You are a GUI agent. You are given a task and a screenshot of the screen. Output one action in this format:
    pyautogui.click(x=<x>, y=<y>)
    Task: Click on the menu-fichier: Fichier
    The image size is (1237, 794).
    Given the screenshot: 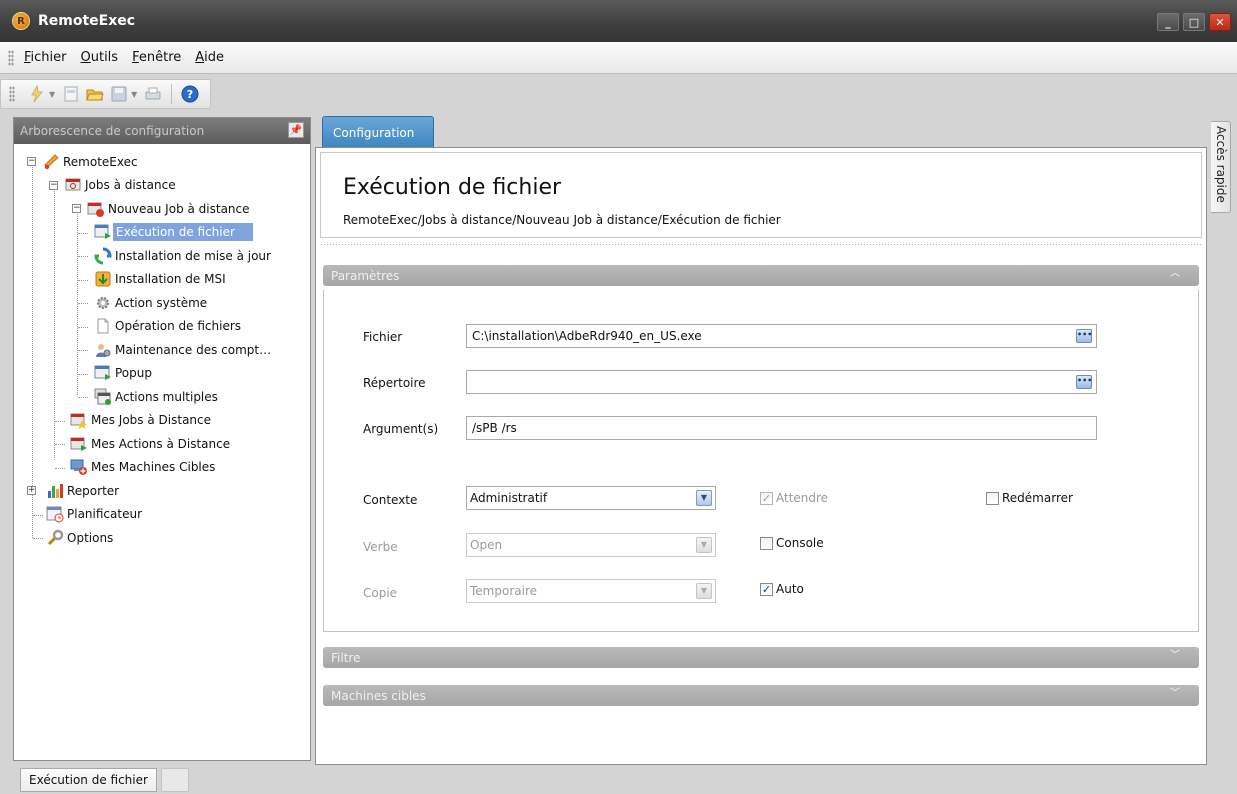 What is the action you would take?
    pyautogui.click(x=45, y=57)
    